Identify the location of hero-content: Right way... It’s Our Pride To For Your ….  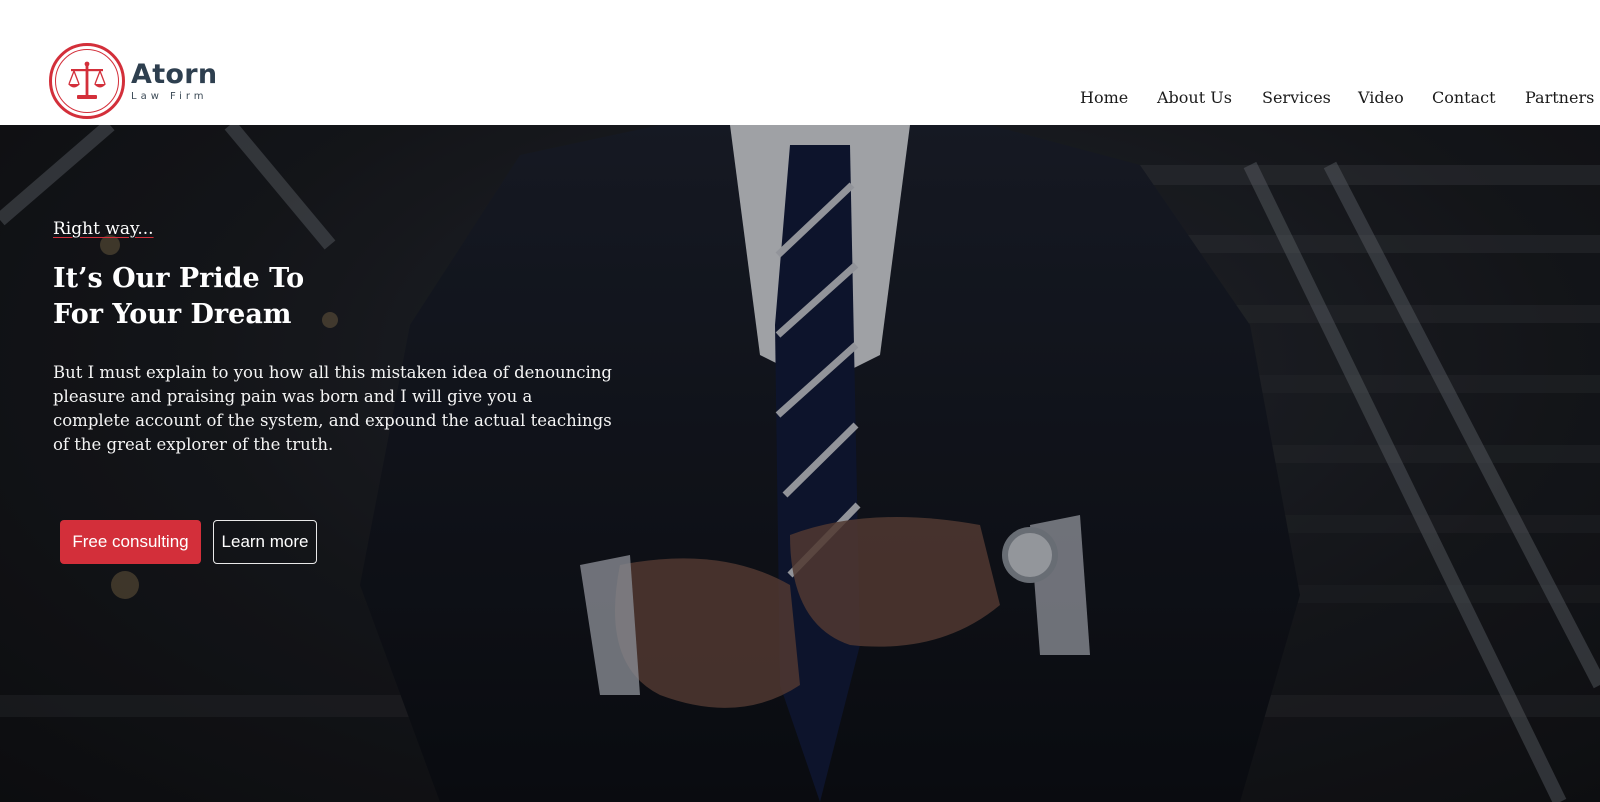
(333, 338).